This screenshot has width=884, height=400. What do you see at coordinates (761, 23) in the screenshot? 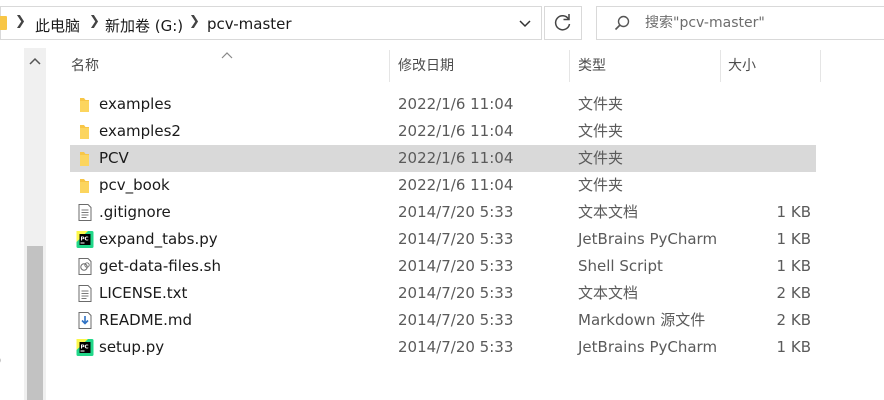
I see `search-input` at bounding box center [761, 23].